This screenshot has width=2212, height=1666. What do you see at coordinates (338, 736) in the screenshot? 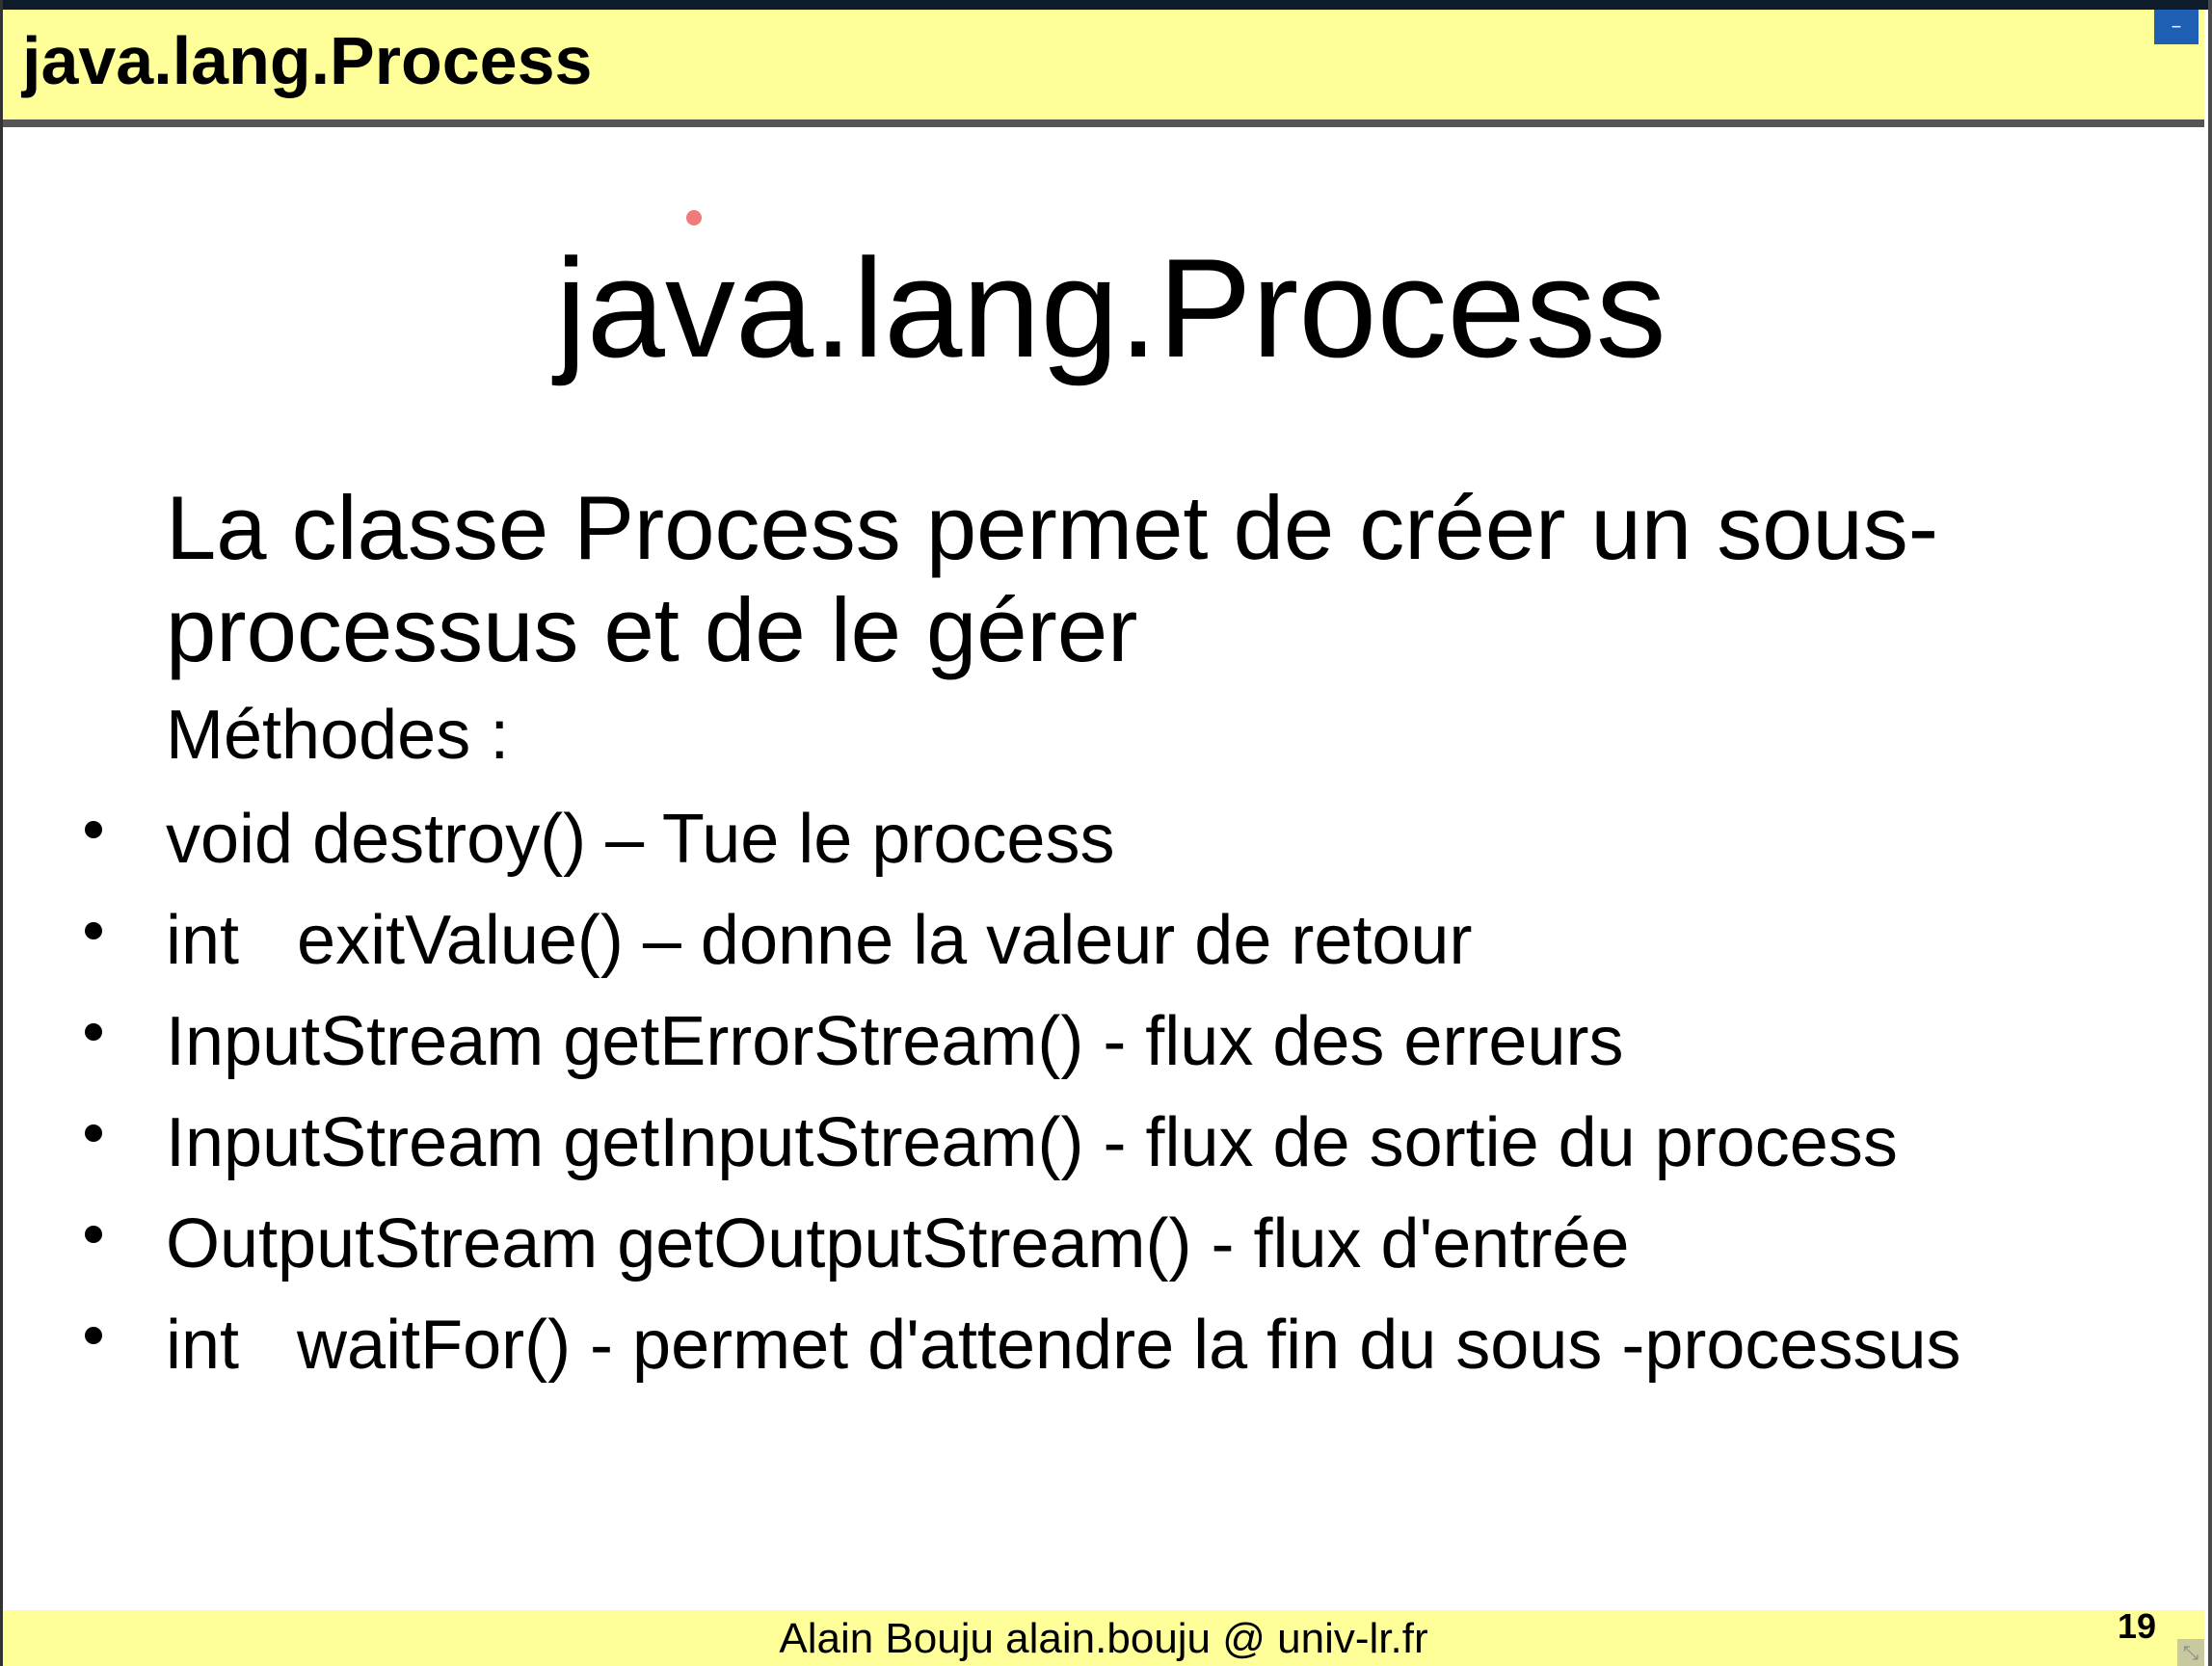
I see `methods-heading: Méthodes :` at bounding box center [338, 736].